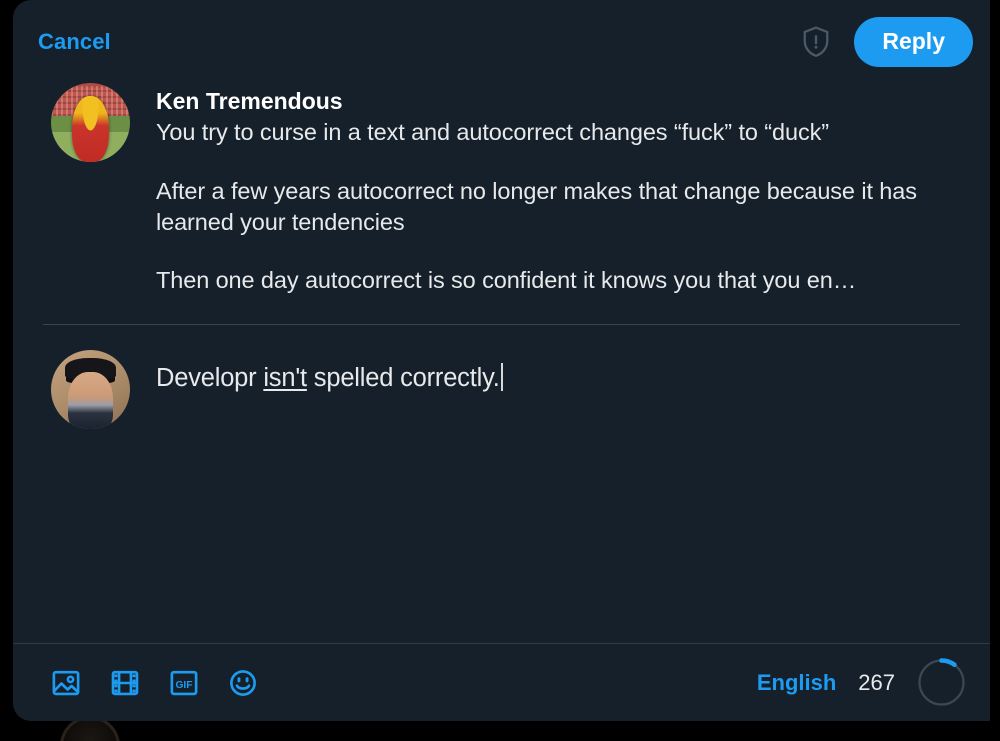 The width and height of the screenshot is (1000, 741). Describe the element at coordinates (285, 378) in the screenshot. I see `misspelled-word: isn't` at that location.